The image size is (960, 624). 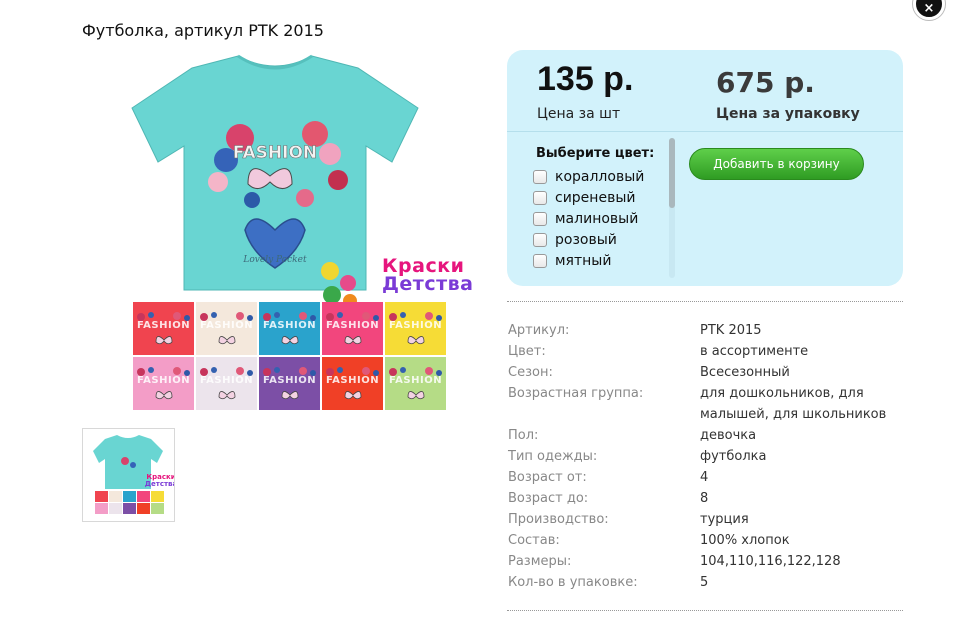 I want to click on spec-row: Сезон: Всесезонный, so click(x=705, y=372).